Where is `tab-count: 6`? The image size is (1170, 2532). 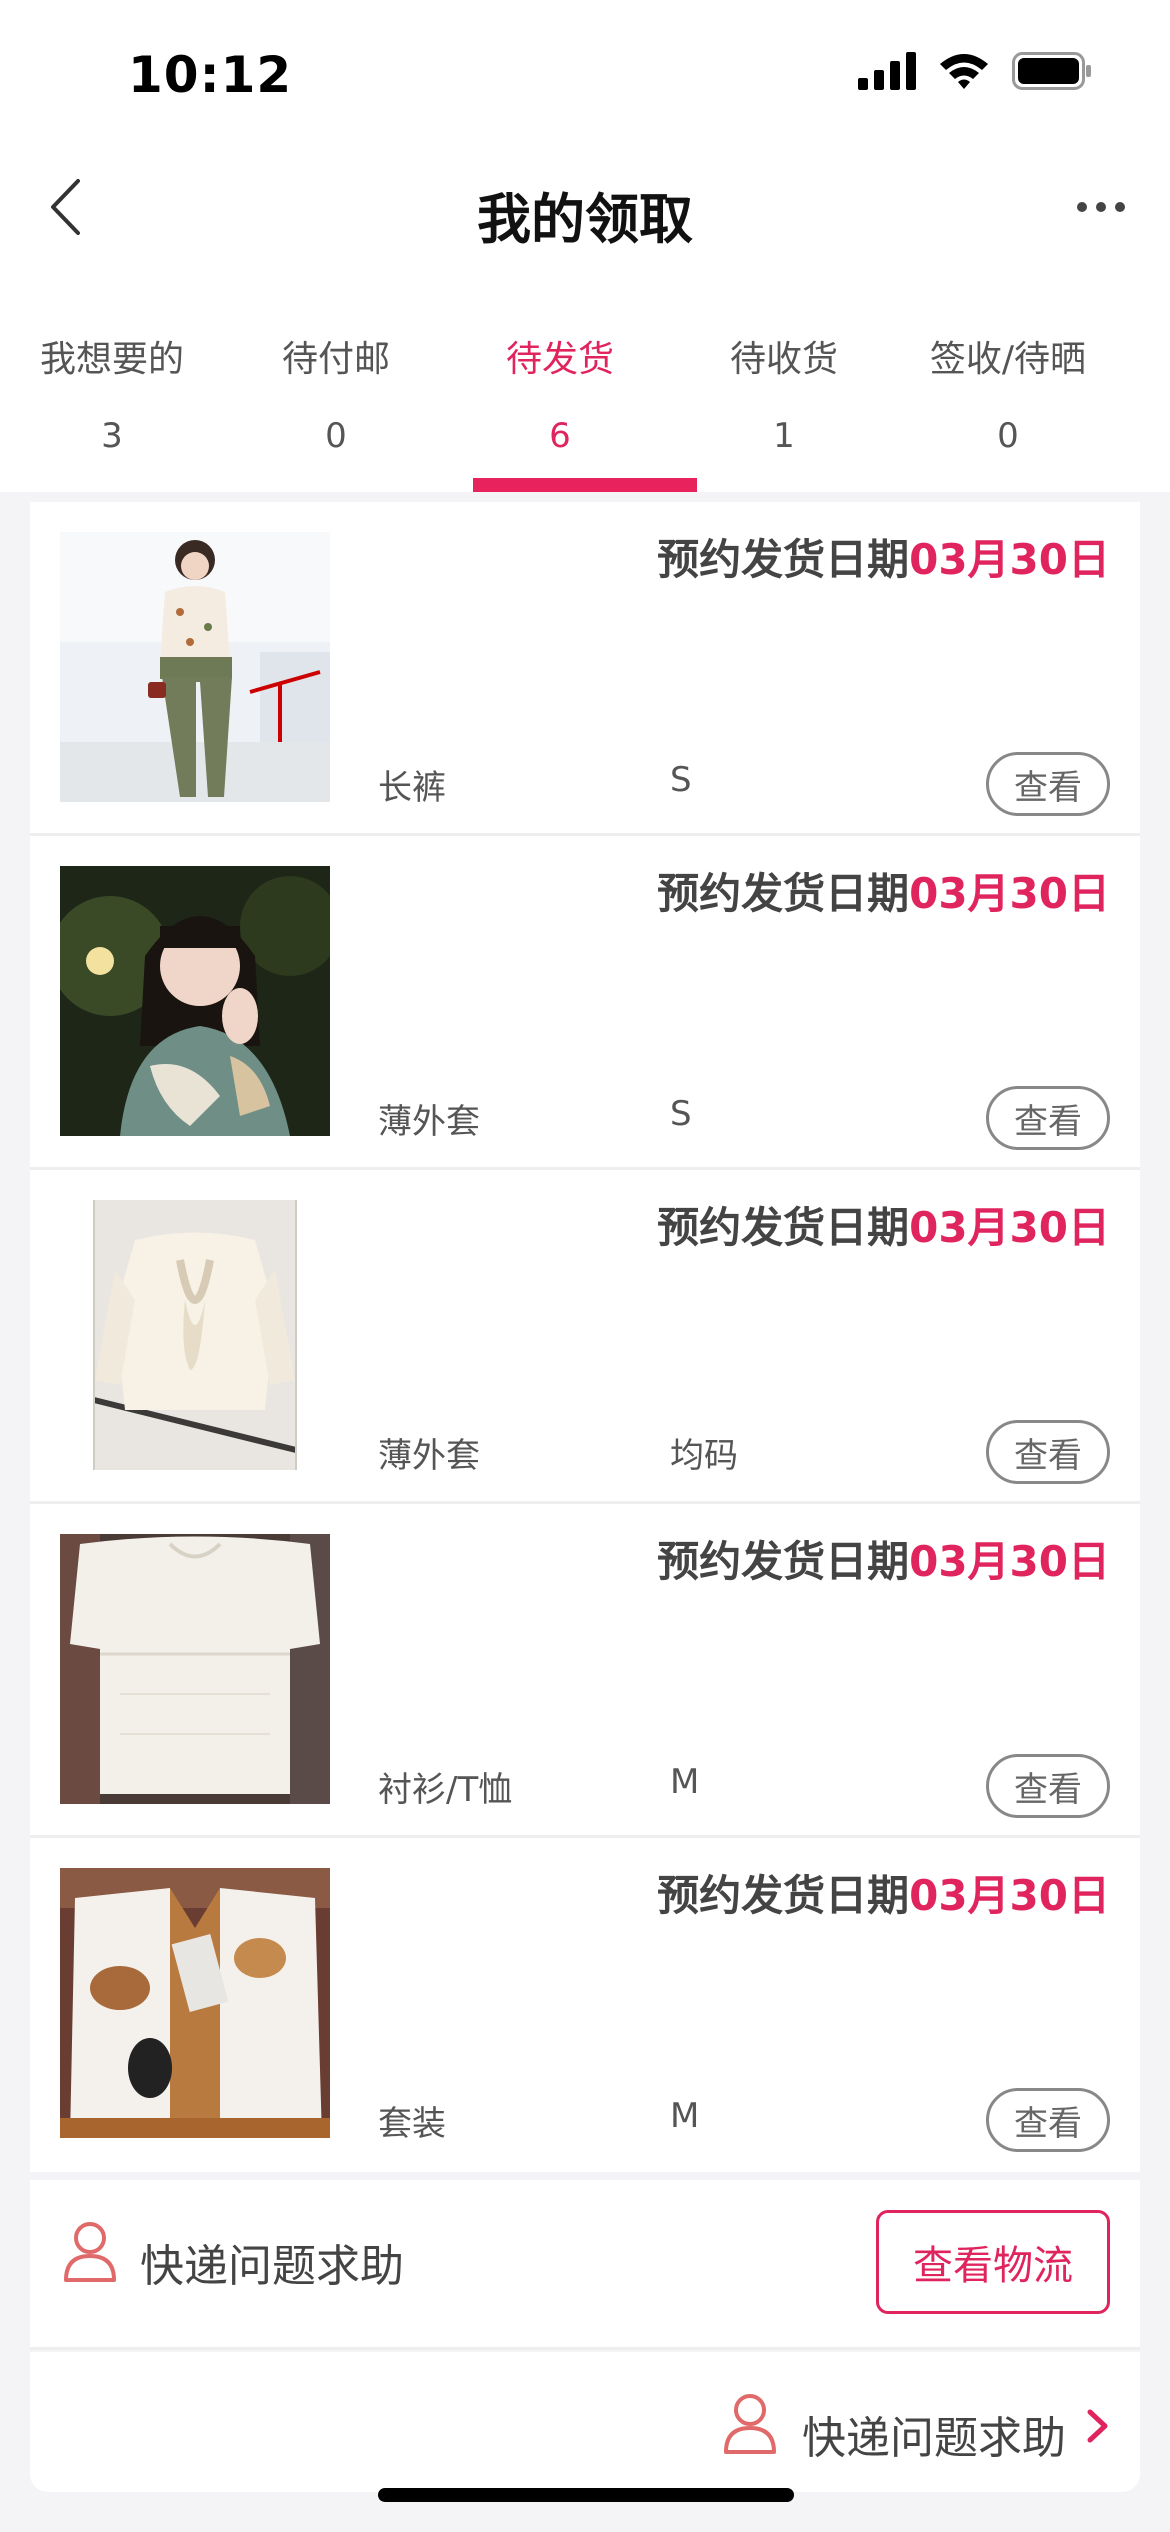
tab-count: 6 is located at coordinates (560, 436).